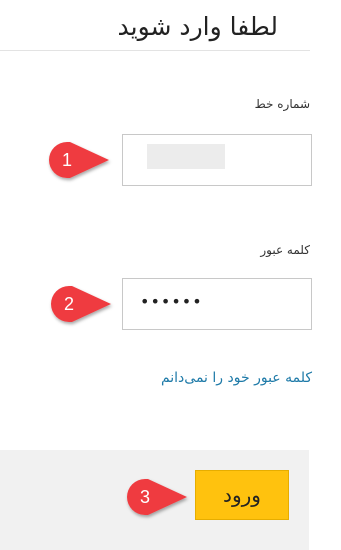 This screenshot has height=550, width=341. What do you see at coordinates (66, 160) in the screenshot?
I see `step-1-number: 1` at bounding box center [66, 160].